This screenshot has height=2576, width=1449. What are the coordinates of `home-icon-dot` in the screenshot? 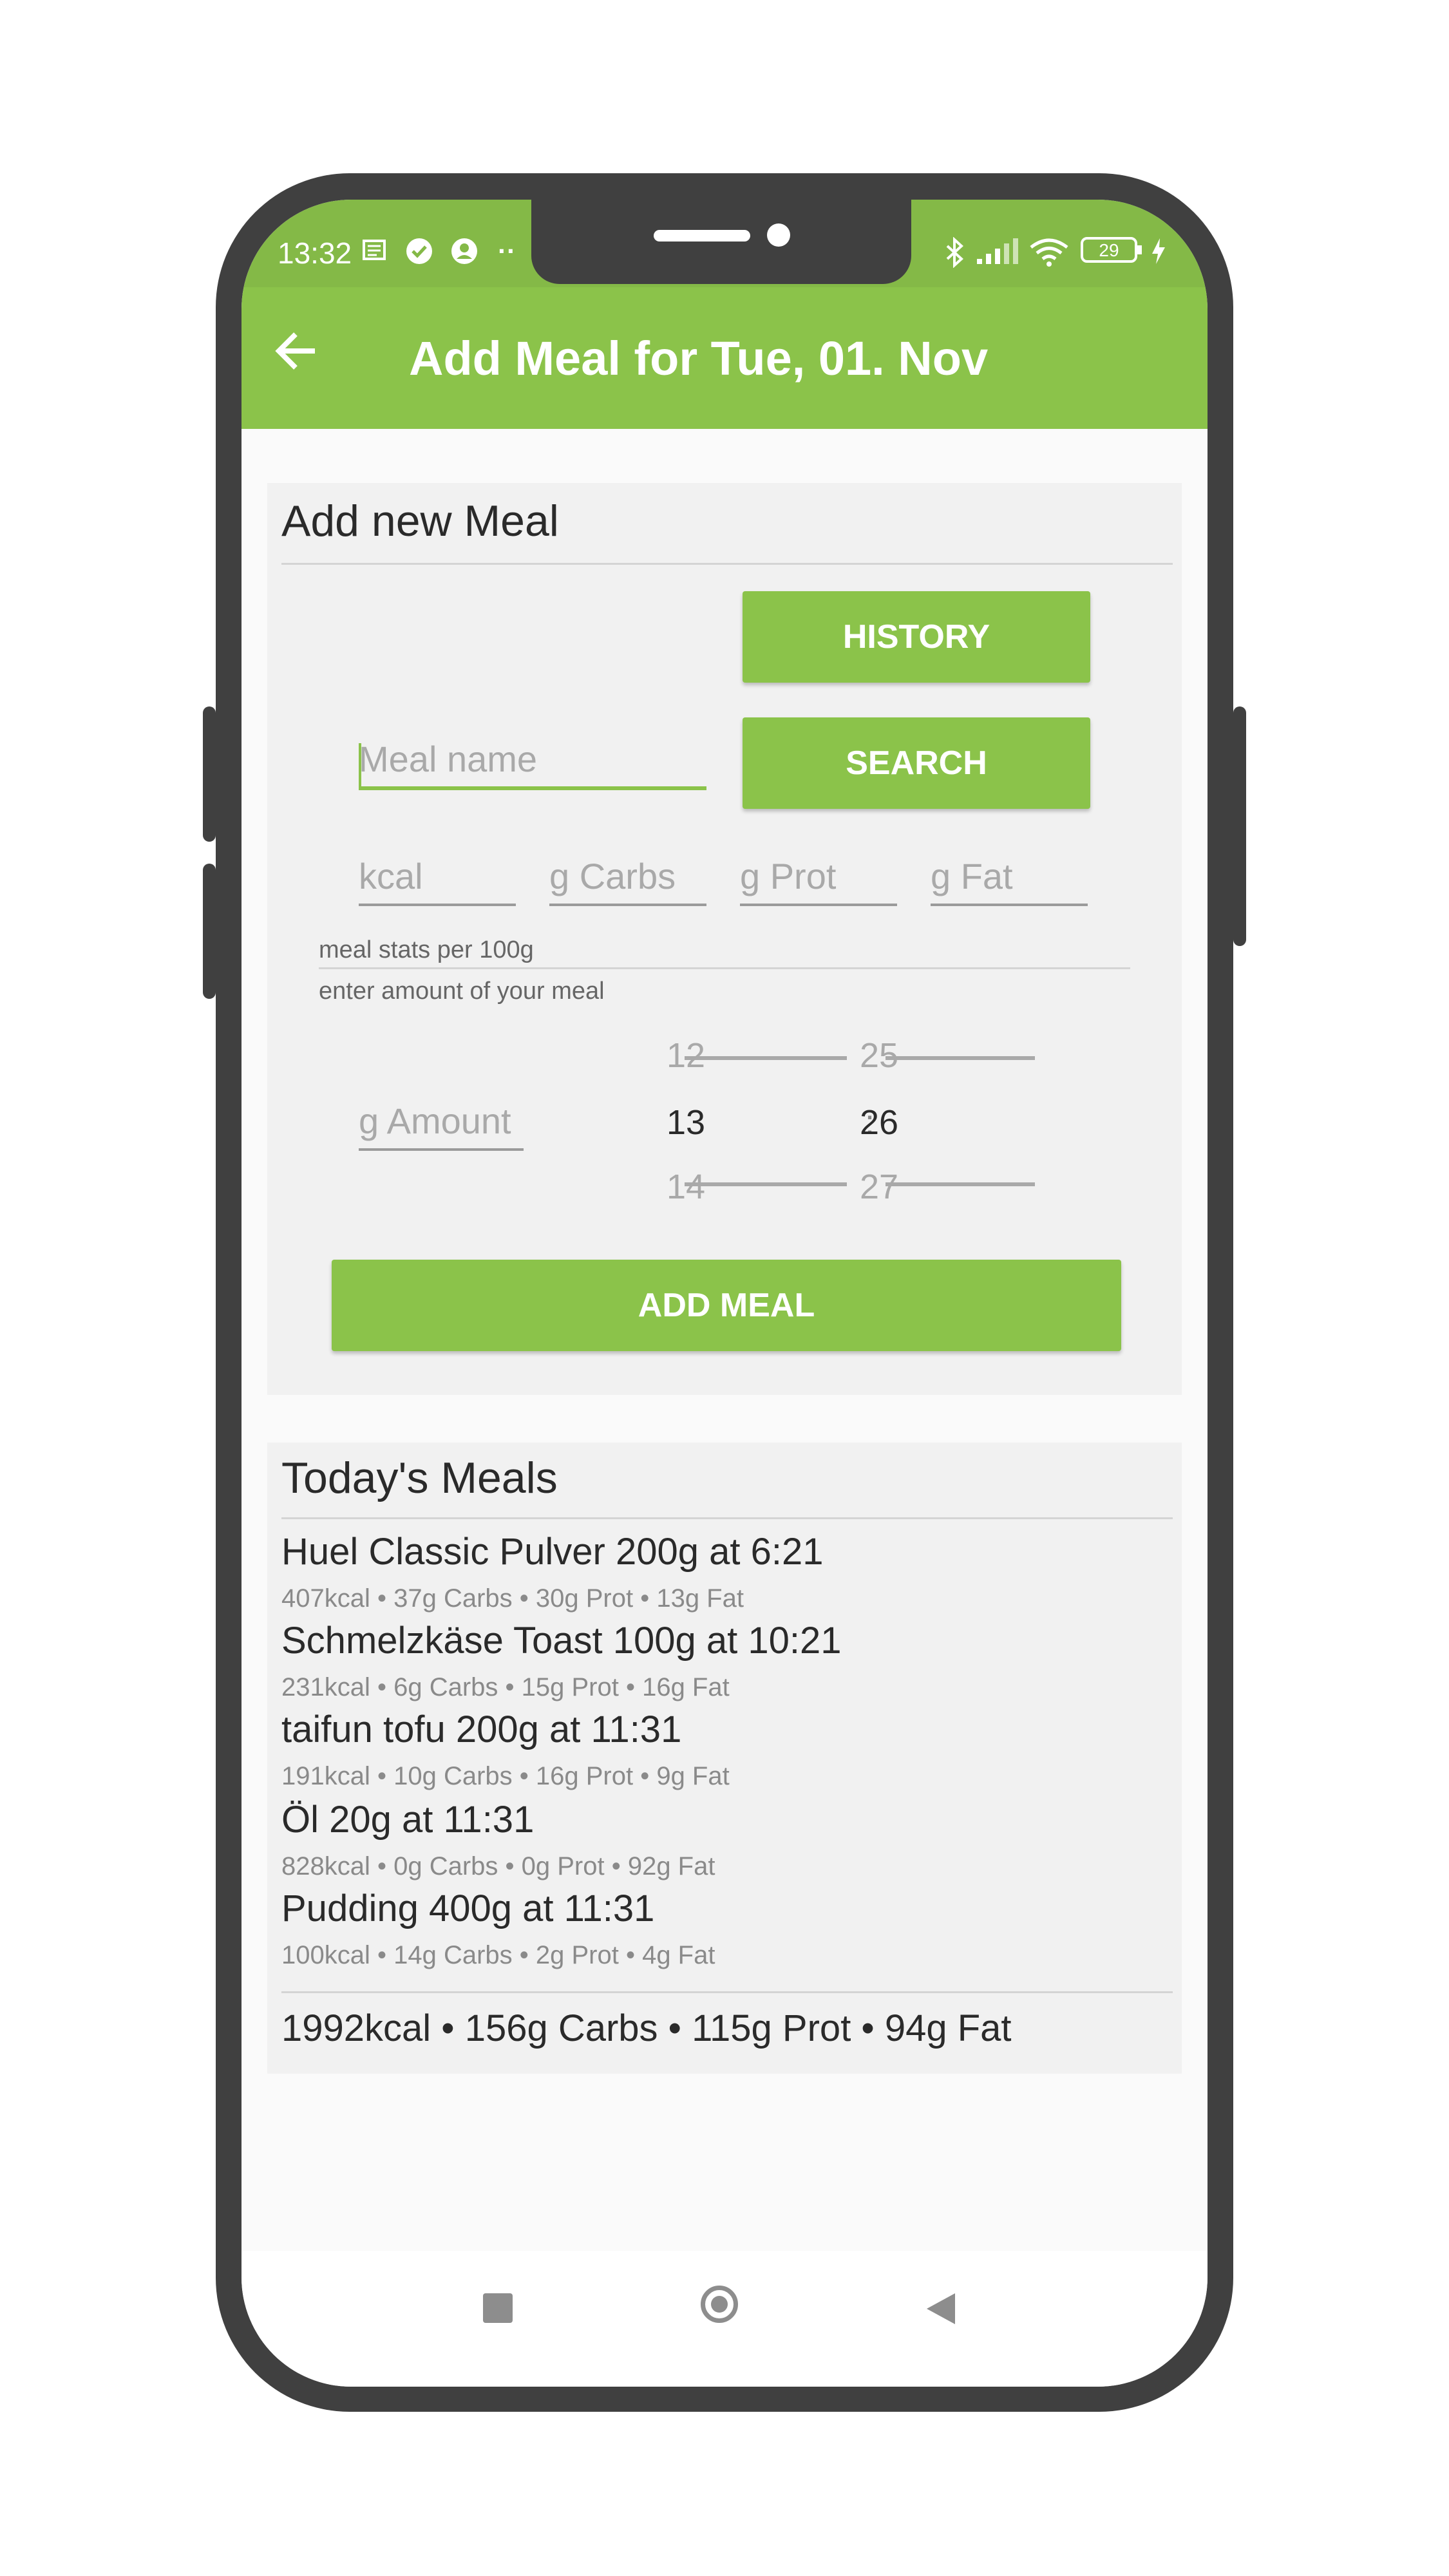 It's located at (719, 2304).